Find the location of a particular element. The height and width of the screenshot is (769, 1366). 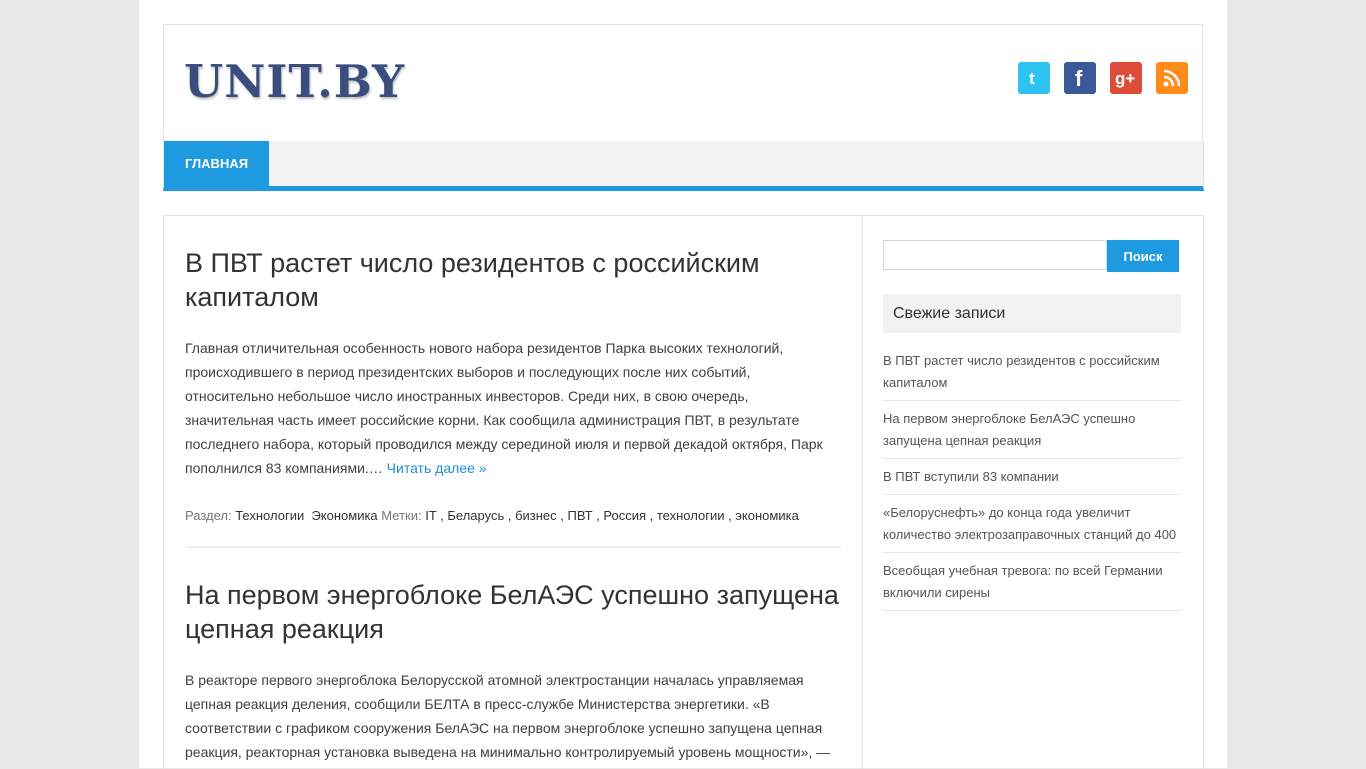

recent-posts-title: Свежие записи is located at coordinates (1032, 313).